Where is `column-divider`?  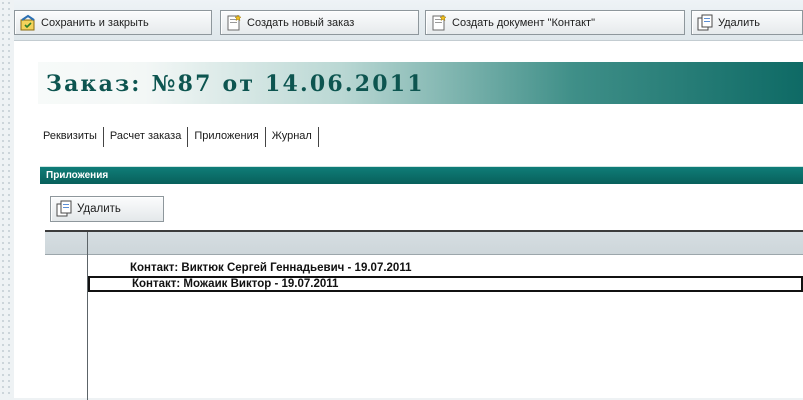
column-divider is located at coordinates (87, 316).